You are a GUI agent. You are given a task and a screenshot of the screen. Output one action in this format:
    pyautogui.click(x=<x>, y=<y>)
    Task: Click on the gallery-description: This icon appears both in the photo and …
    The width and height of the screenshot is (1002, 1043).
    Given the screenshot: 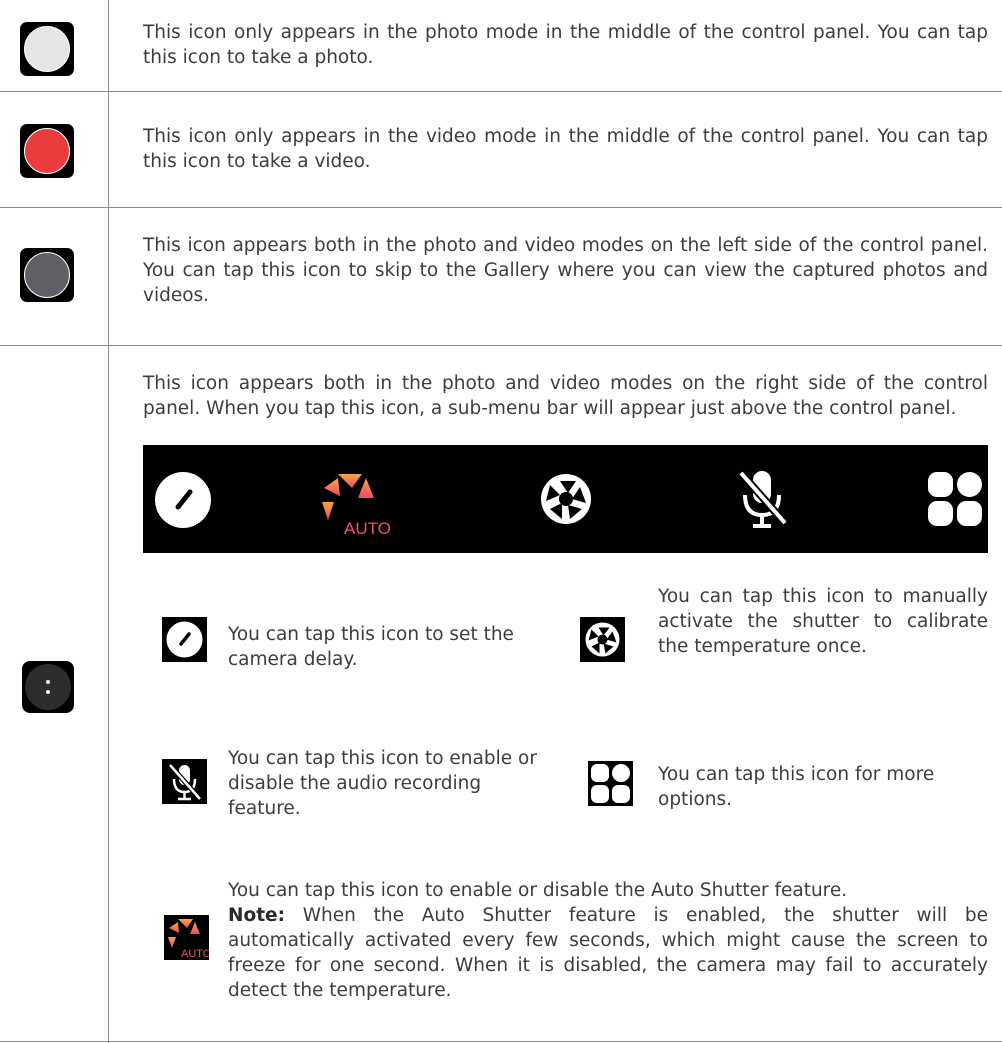 What is the action you would take?
    pyautogui.click(x=565, y=270)
    